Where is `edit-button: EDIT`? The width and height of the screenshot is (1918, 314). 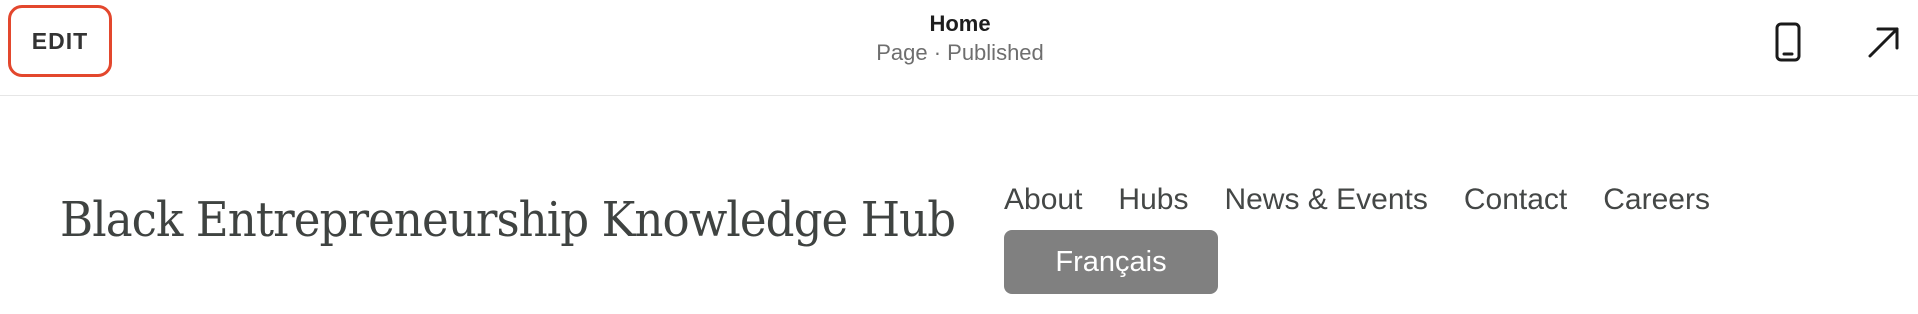
edit-button: EDIT is located at coordinates (60, 41).